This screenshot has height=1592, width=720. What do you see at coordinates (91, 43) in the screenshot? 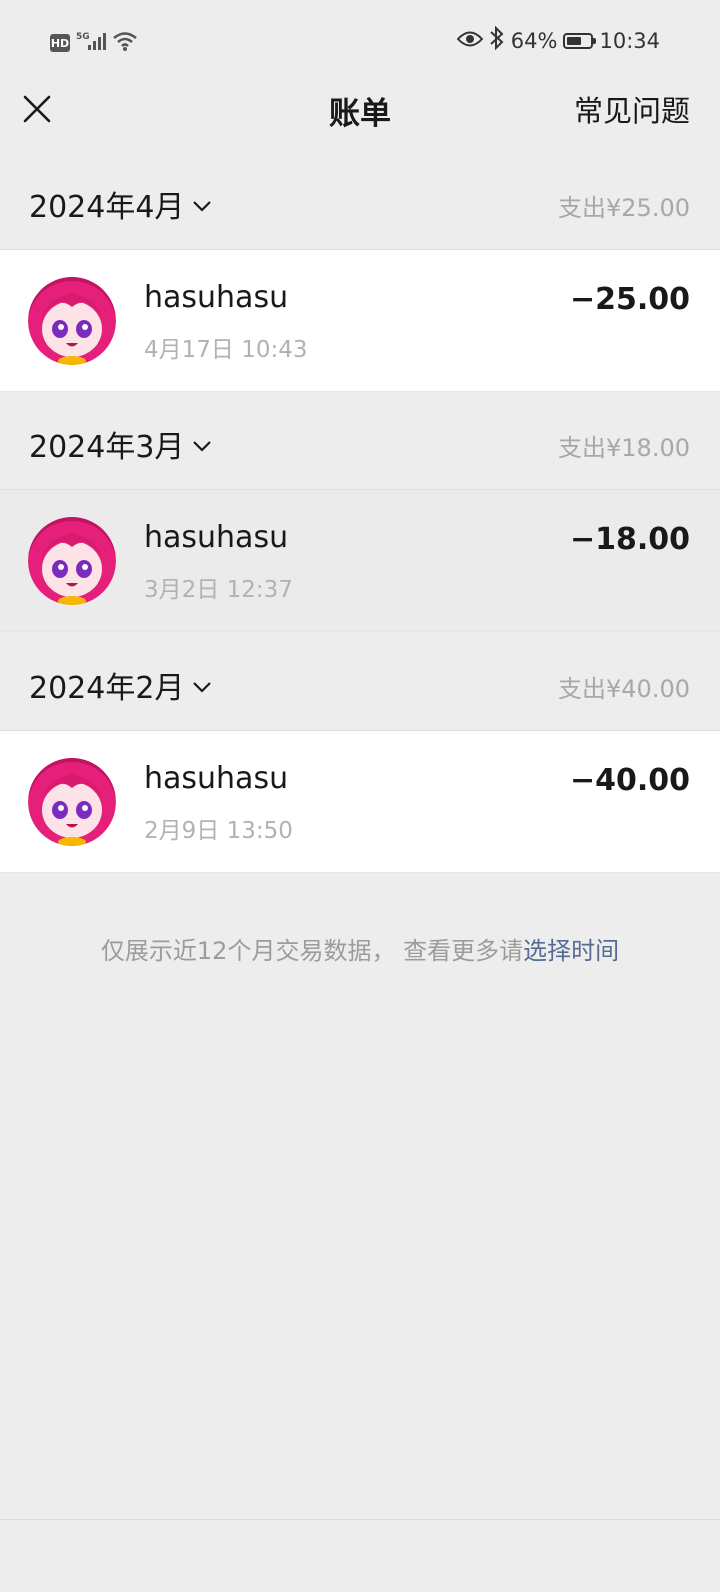
I see `signal-icon: 5G` at bounding box center [91, 43].